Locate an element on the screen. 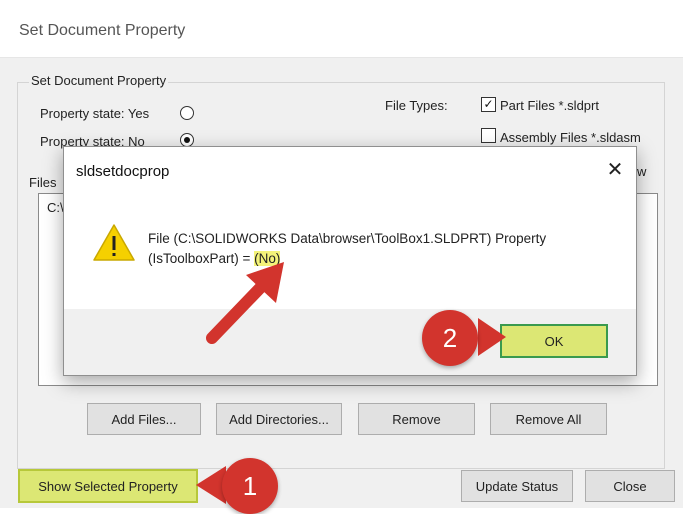 The height and width of the screenshot is (514, 683). annotation-marker-2: 2 is located at coordinates (450, 338).